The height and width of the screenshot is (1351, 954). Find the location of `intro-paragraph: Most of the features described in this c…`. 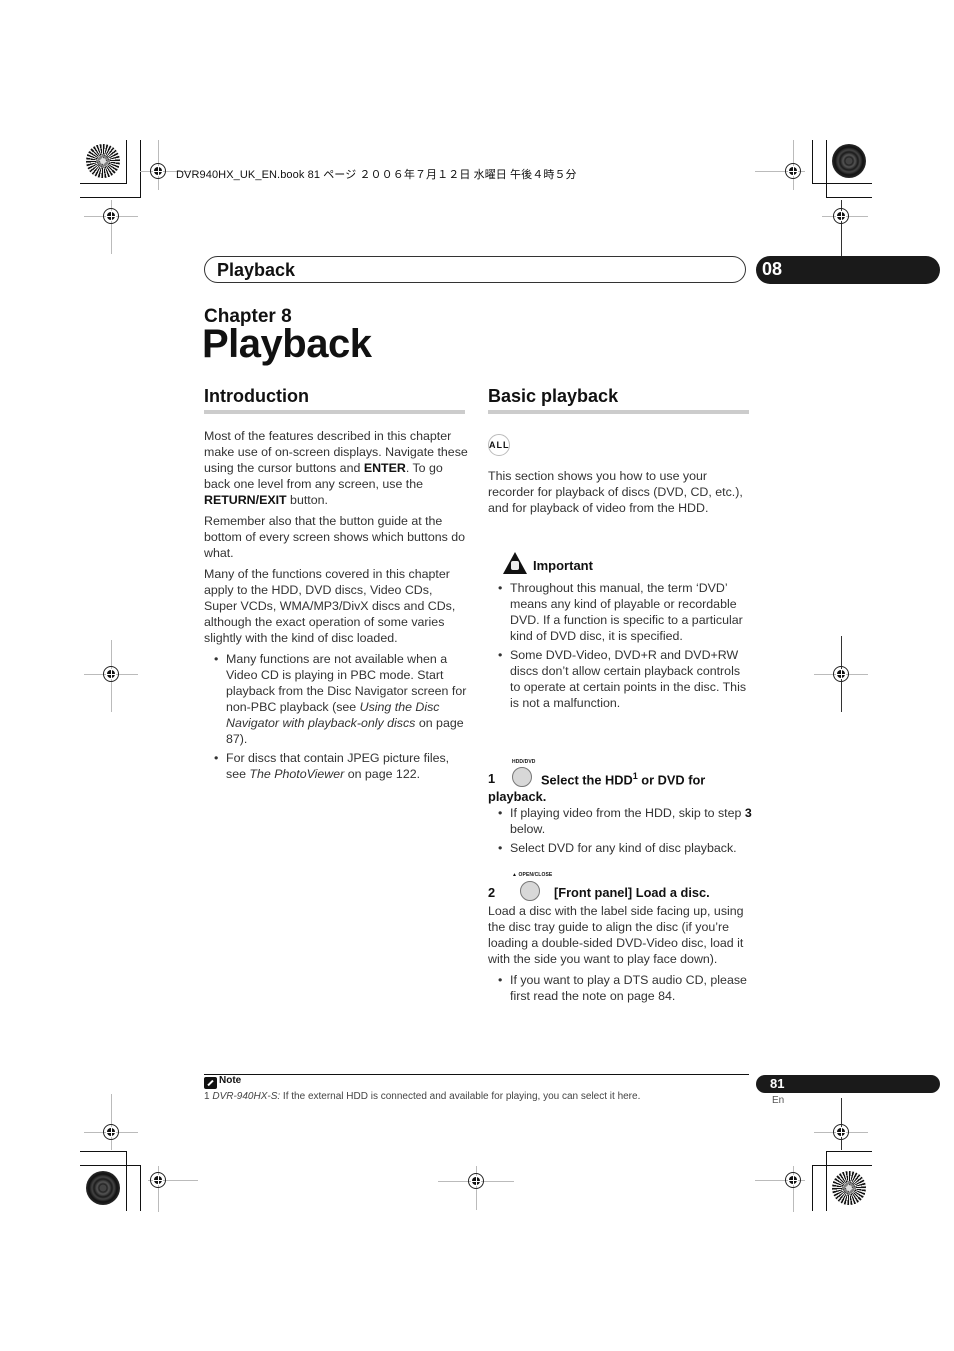

intro-paragraph: Most of the features described in this c… is located at coordinates (336, 468).